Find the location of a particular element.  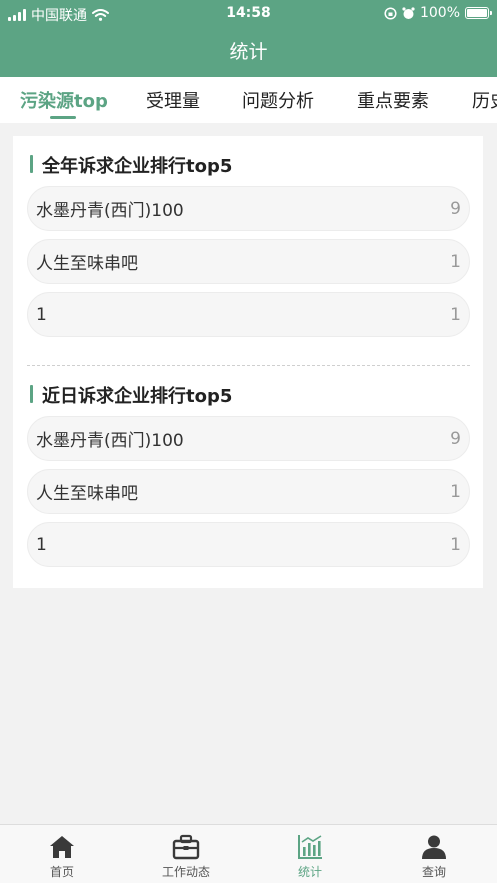

battery-icon is located at coordinates (478, 13).